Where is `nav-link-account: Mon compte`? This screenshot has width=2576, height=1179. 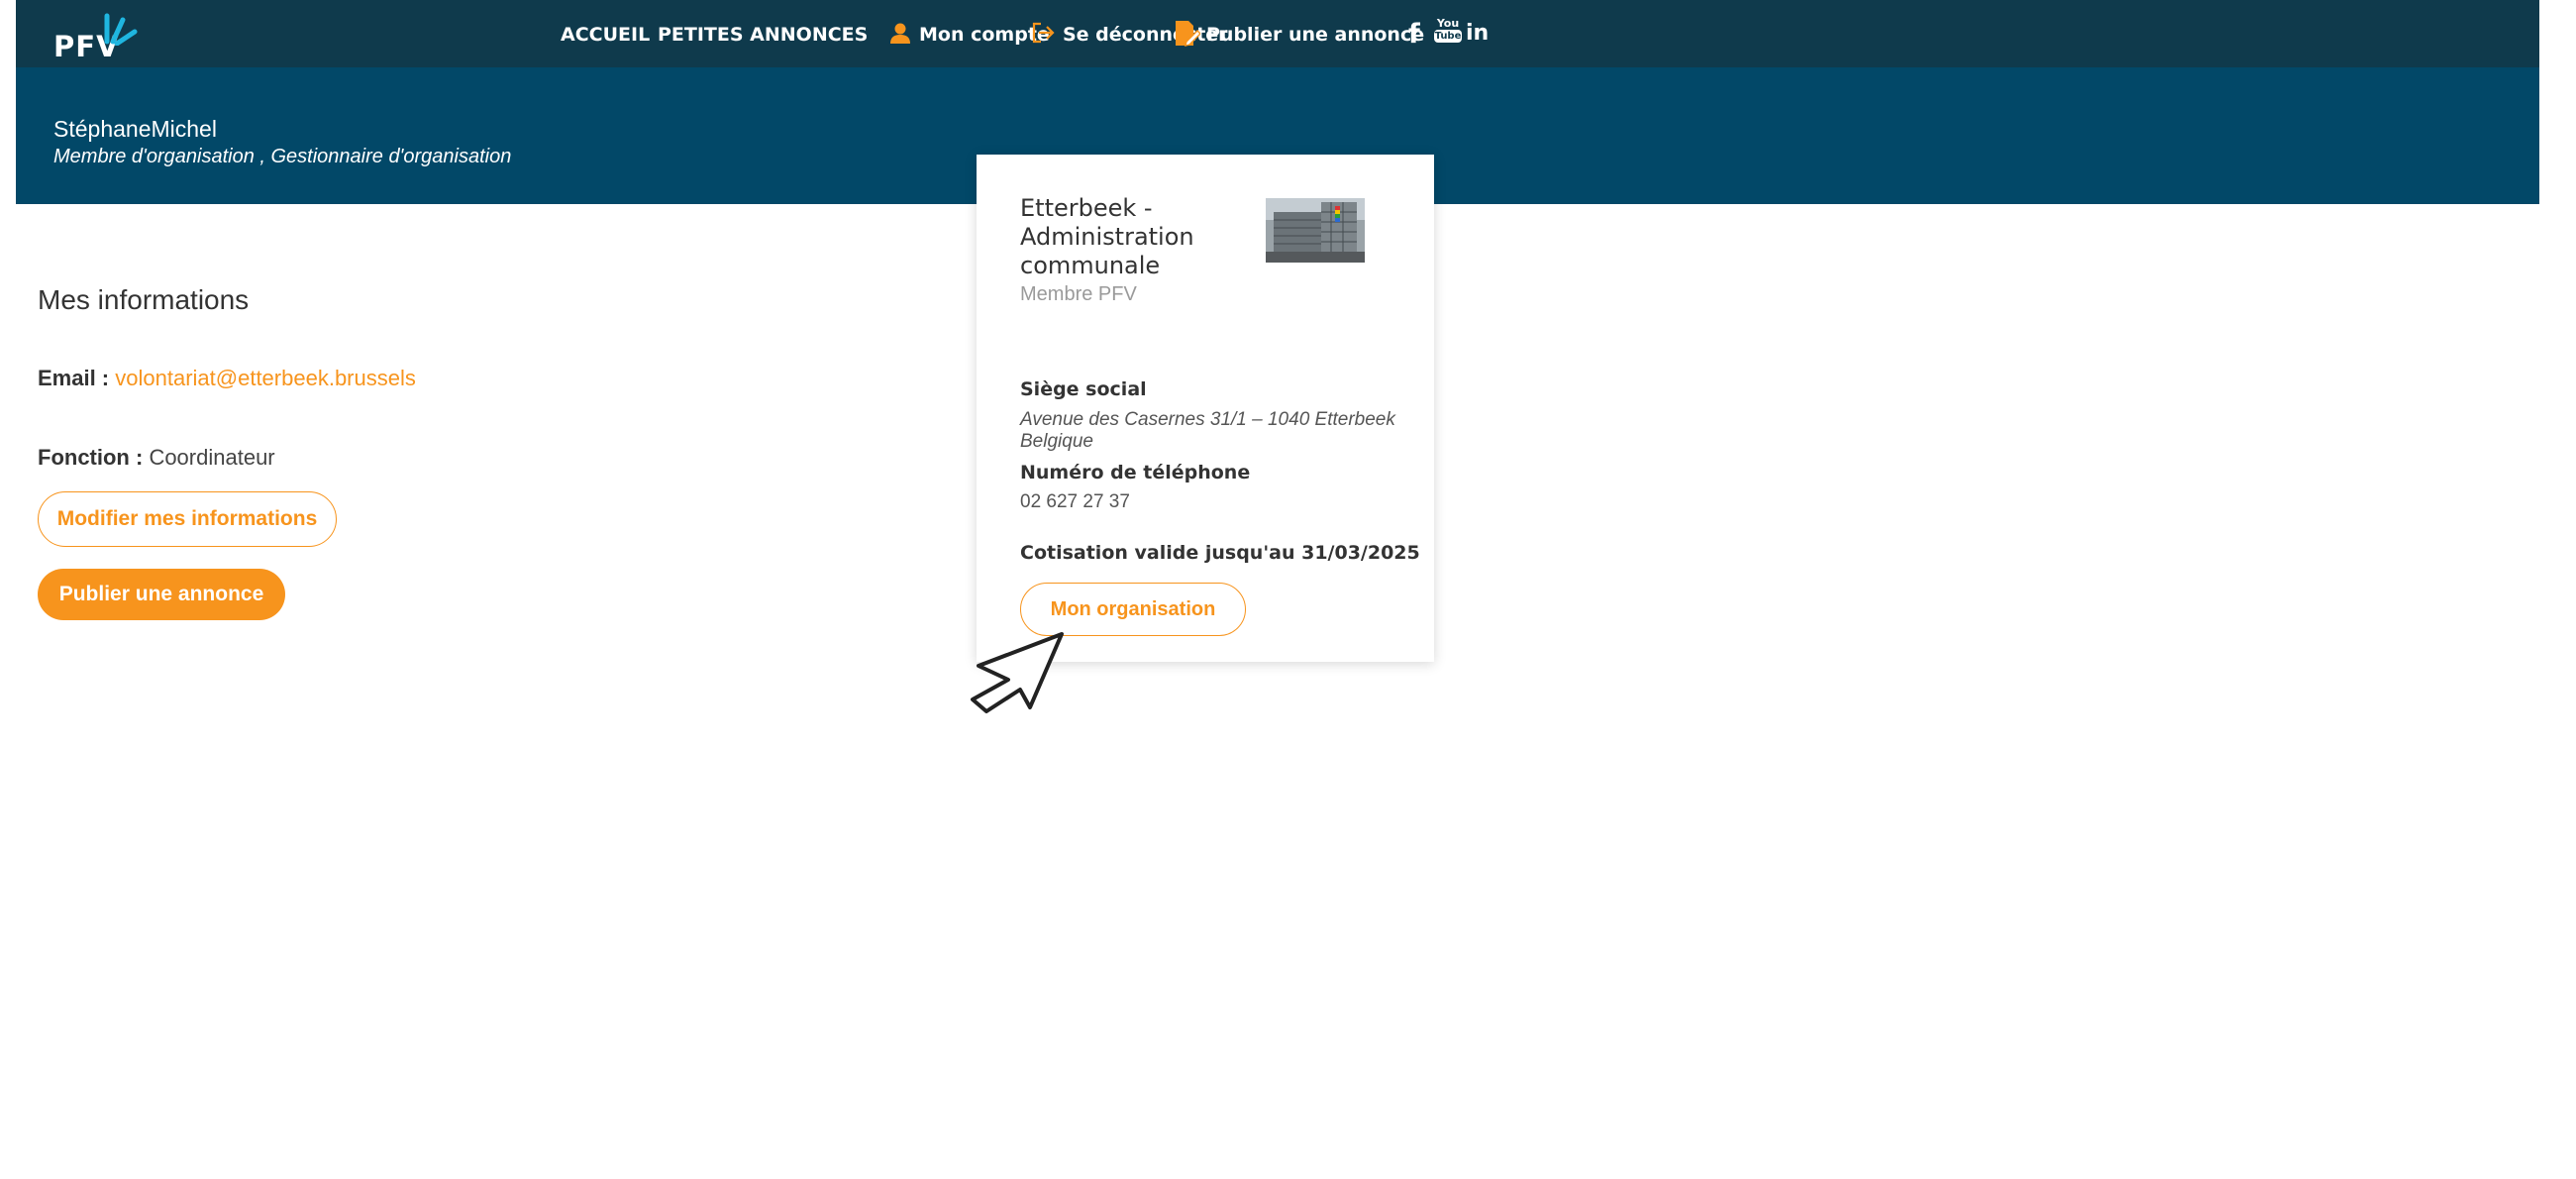
nav-link-account: Mon compte is located at coordinates (984, 35).